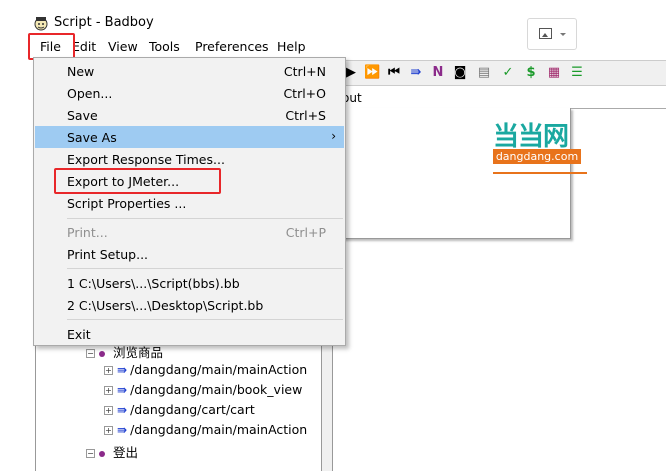  Describe the element at coordinates (291, 46) in the screenshot. I see `menu-help: Help` at that location.